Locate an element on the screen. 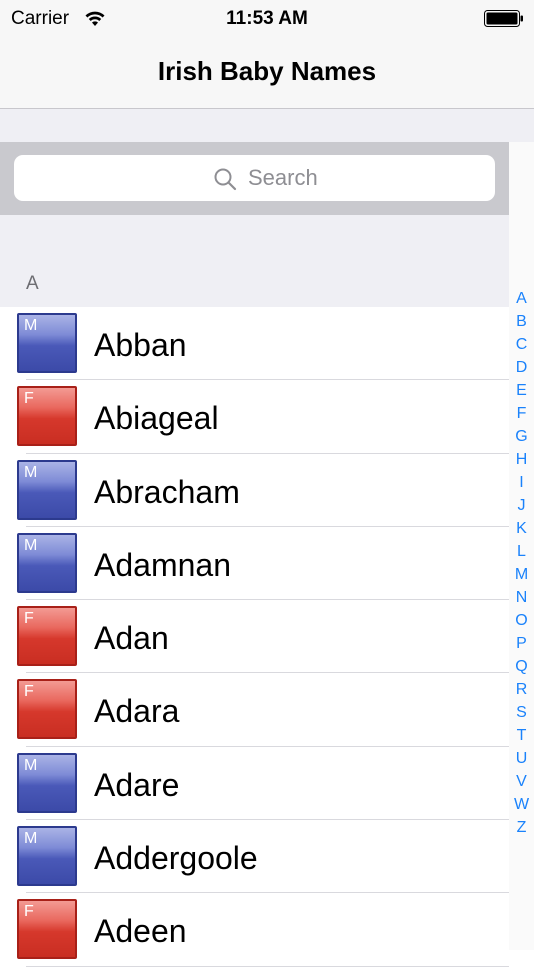 This screenshot has height=967, width=534. index-letter-t: T is located at coordinates (521, 735).